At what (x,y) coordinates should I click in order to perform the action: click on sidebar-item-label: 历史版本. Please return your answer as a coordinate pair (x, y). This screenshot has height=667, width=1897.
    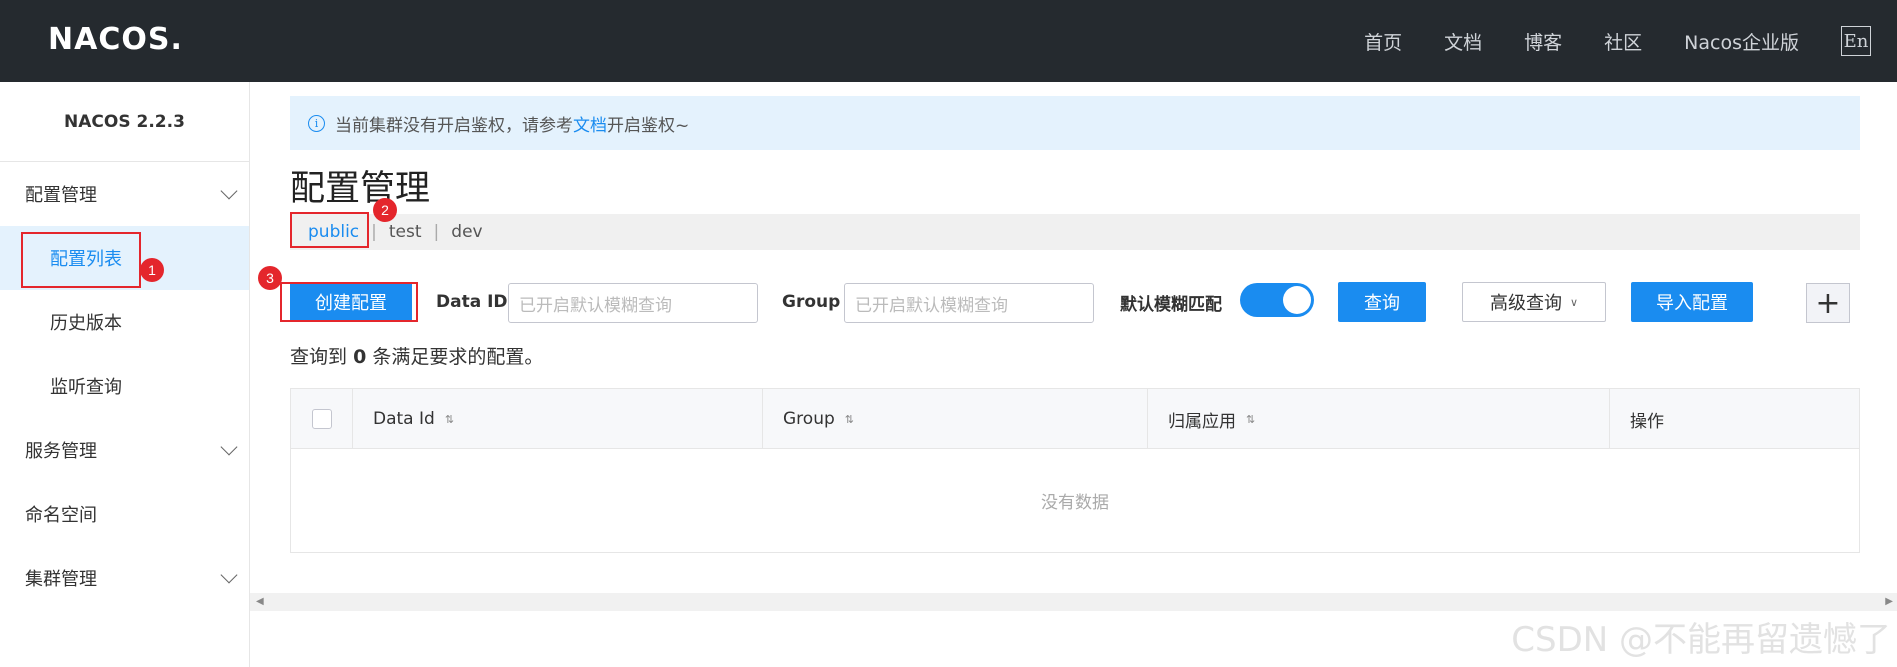
    Looking at the image, I should click on (86, 323).